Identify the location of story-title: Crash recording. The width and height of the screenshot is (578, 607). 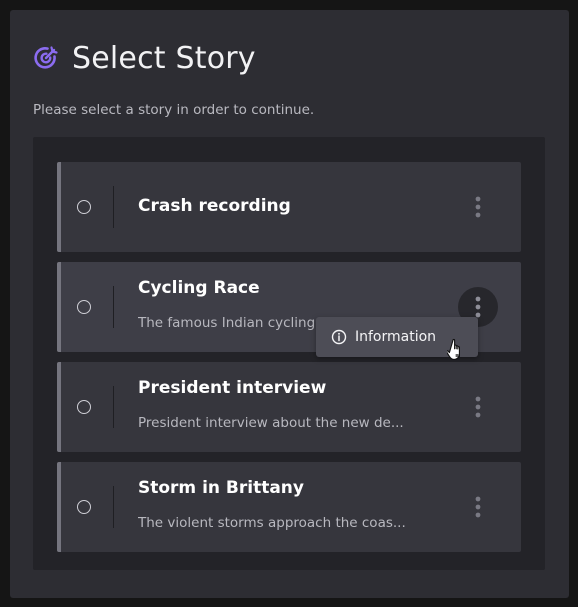
(214, 206).